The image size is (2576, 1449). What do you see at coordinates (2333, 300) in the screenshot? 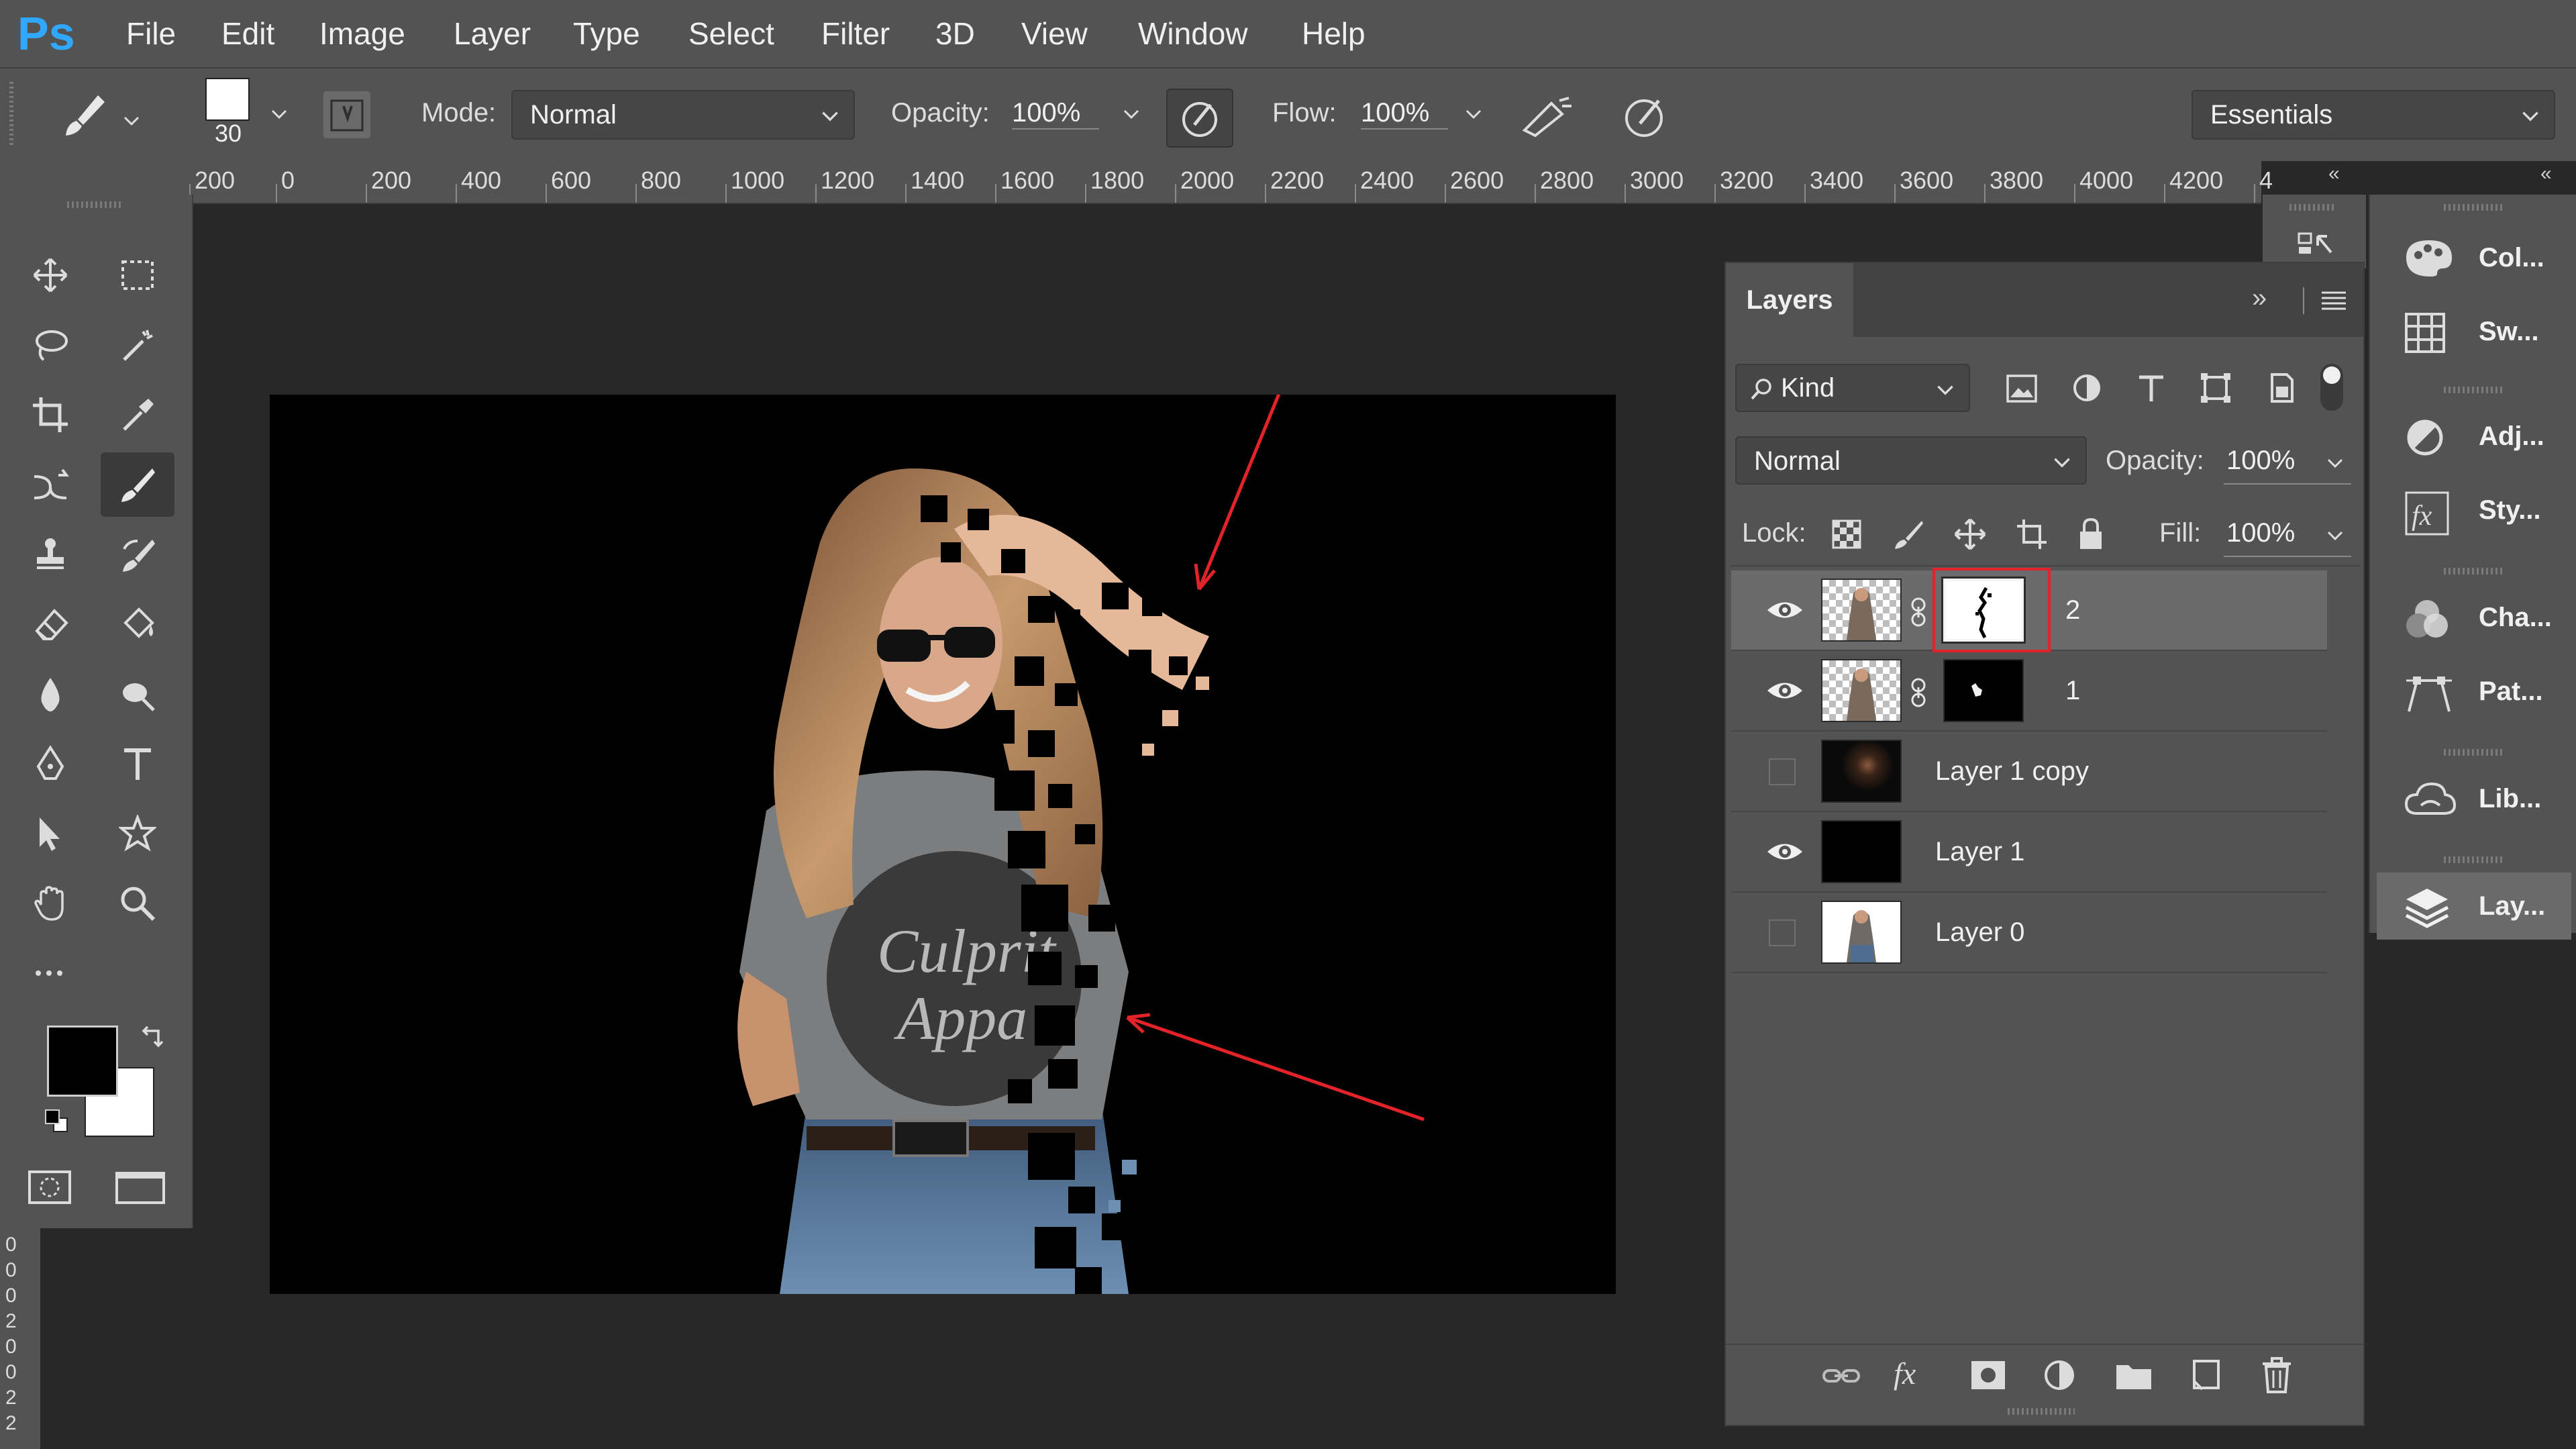
I see `panel-menu-icon` at bounding box center [2333, 300].